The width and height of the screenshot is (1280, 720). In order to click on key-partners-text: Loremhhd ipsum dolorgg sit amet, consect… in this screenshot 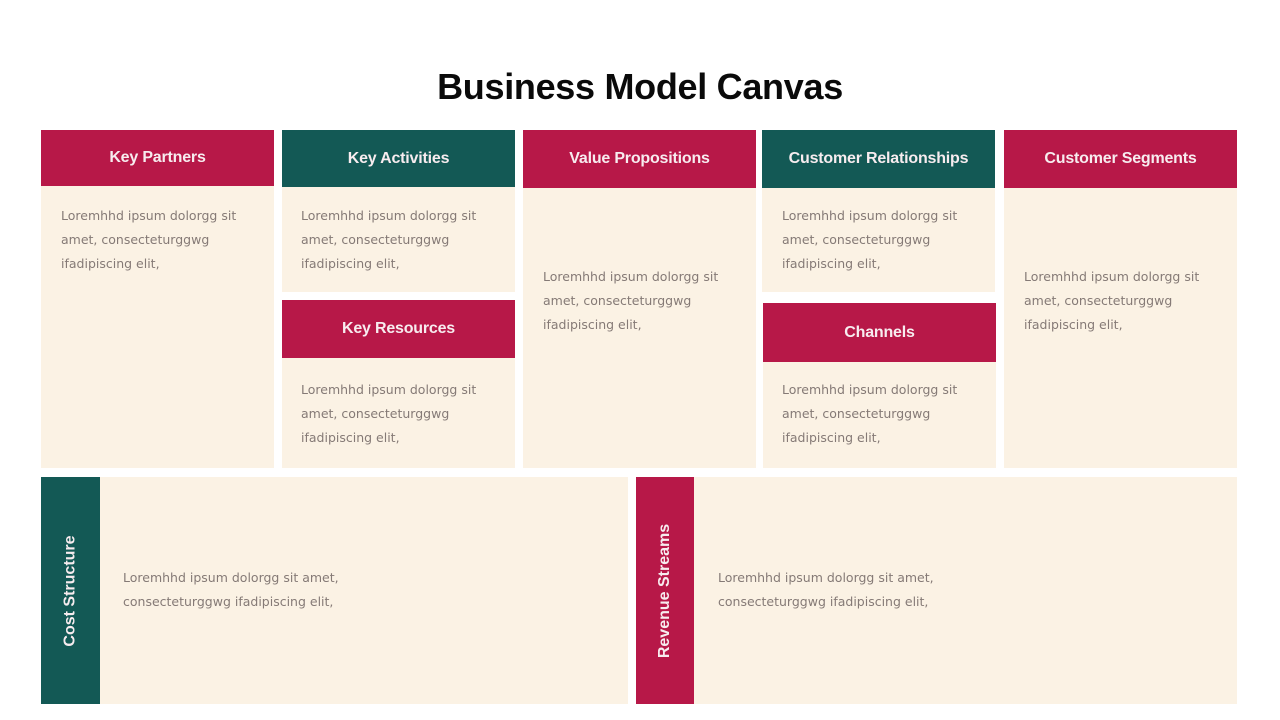, I will do `click(148, 240)`.